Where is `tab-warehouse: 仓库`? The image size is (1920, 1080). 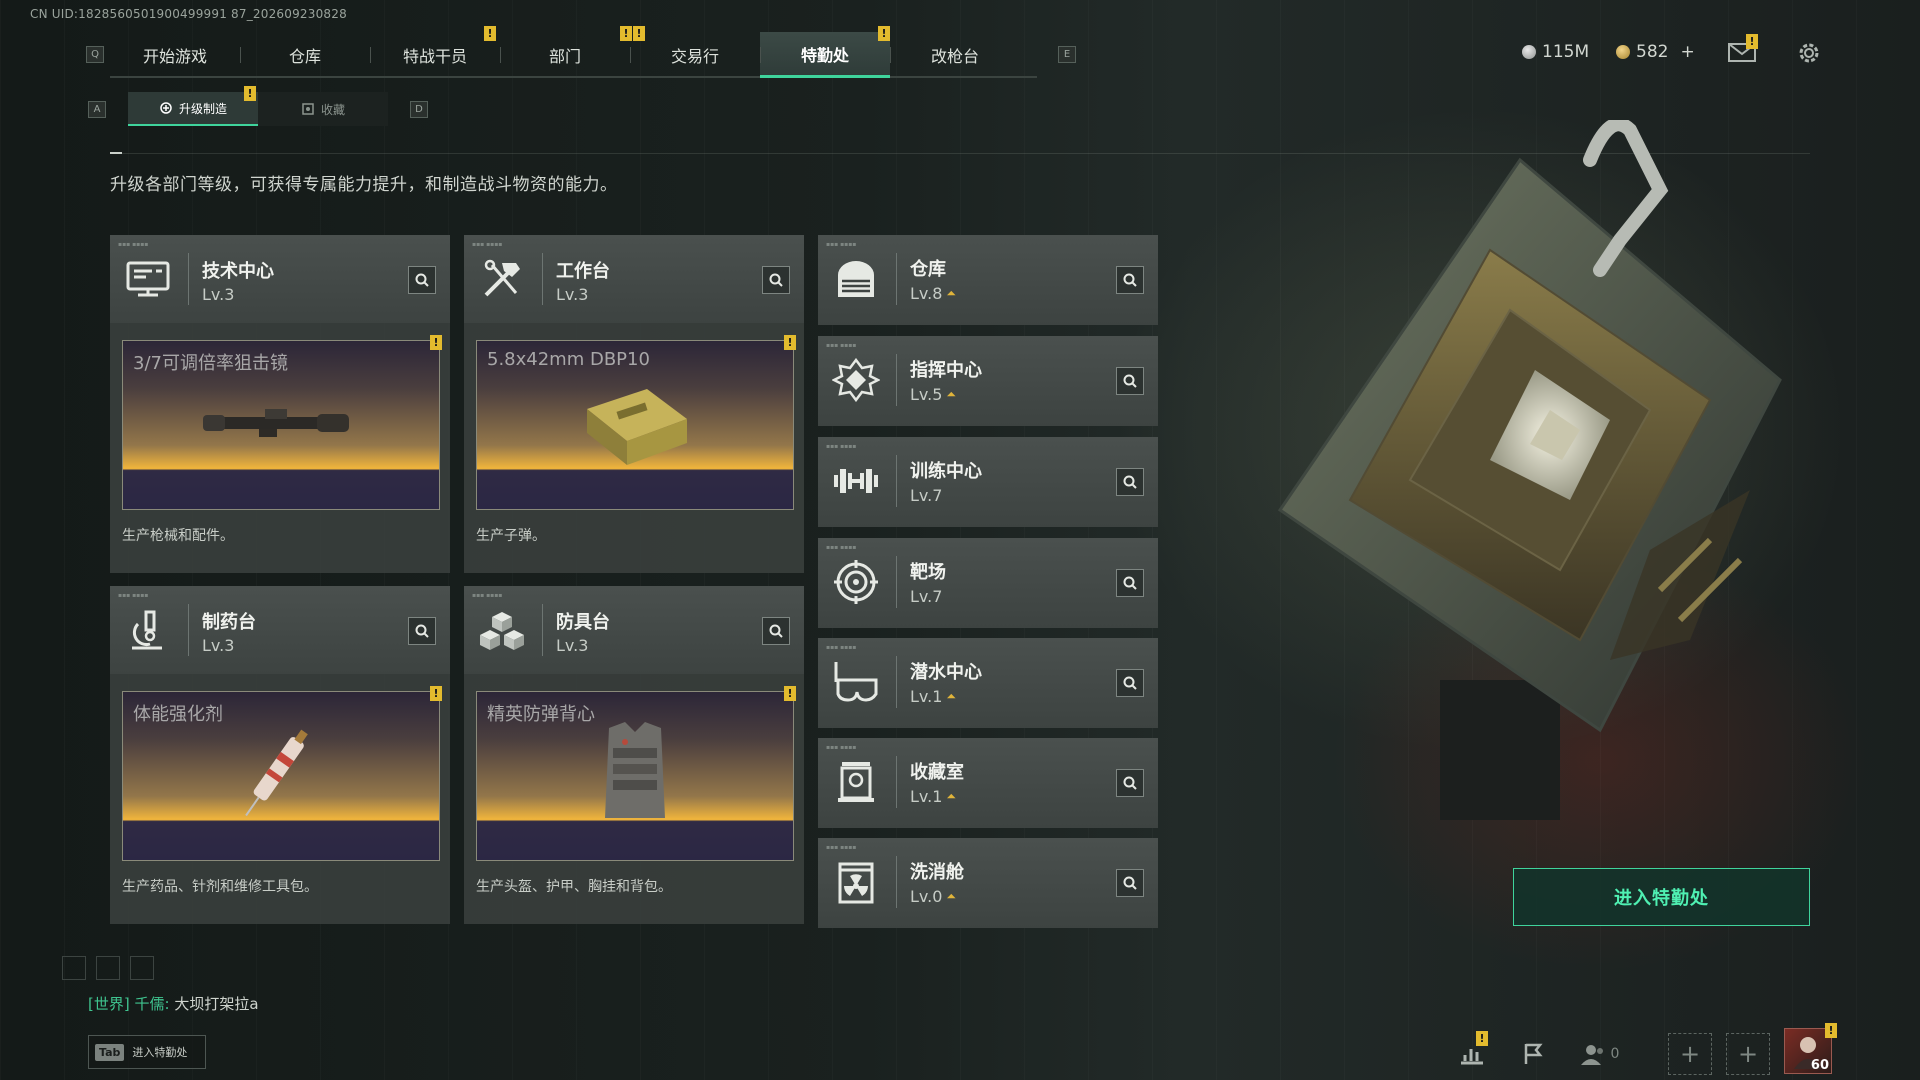
tab-warehouse: 仓库 is located at coordinates (305, 55).